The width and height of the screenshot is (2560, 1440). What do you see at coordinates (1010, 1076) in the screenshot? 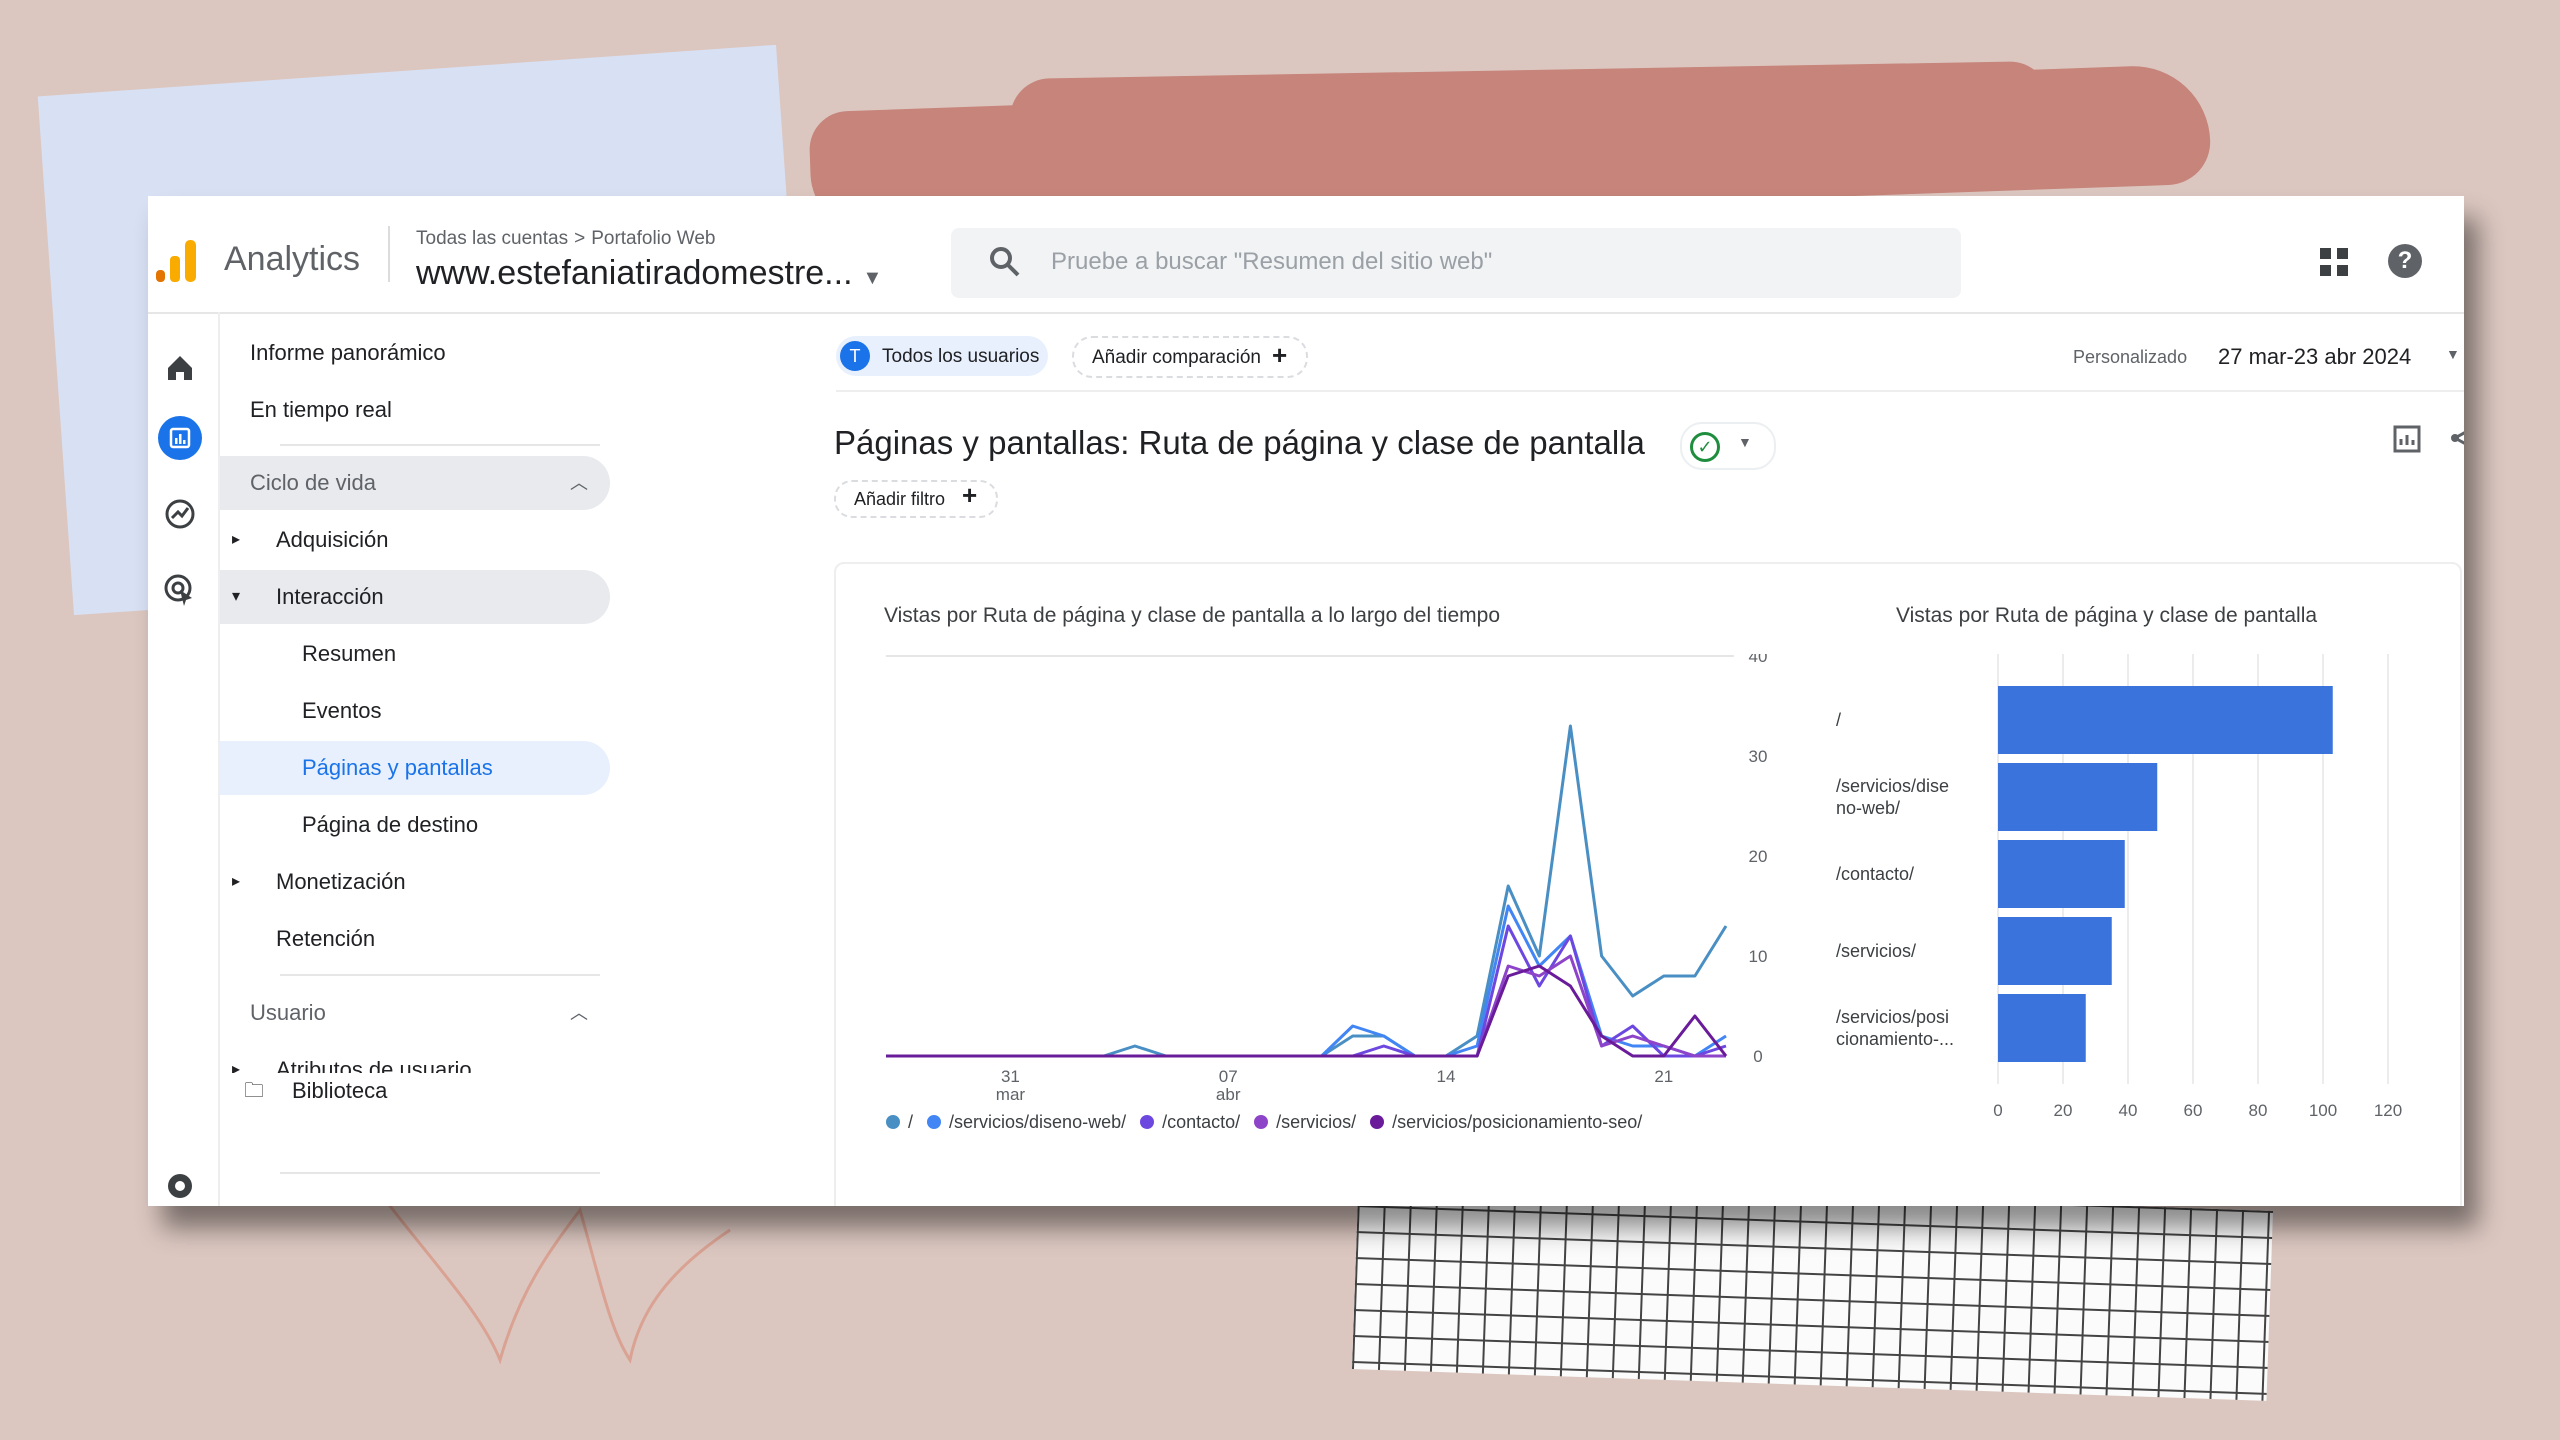
I see `x-tick-label: 31` at bounding box center [1010, 1076].